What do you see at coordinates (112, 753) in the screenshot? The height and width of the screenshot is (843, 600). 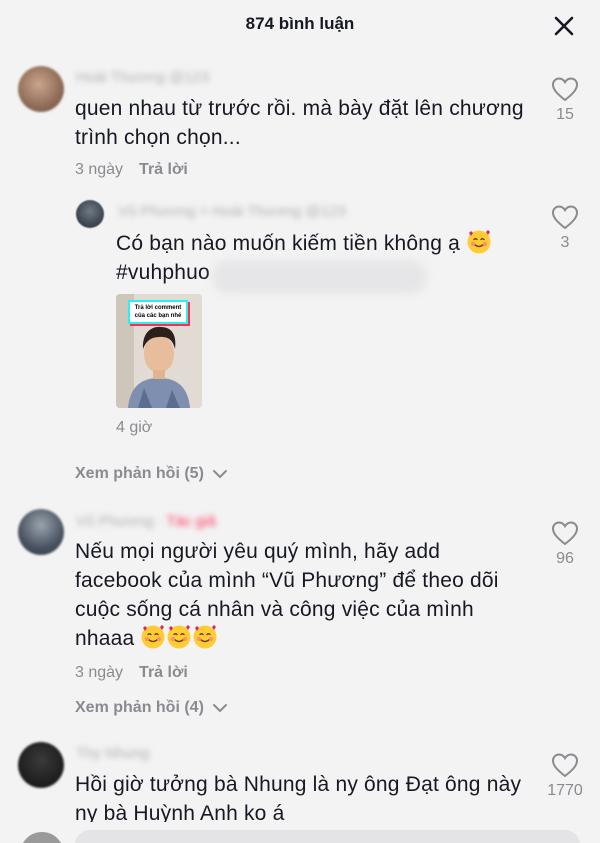 I see `comment-username: Thy Nhung` at bounding box center [112, 753].